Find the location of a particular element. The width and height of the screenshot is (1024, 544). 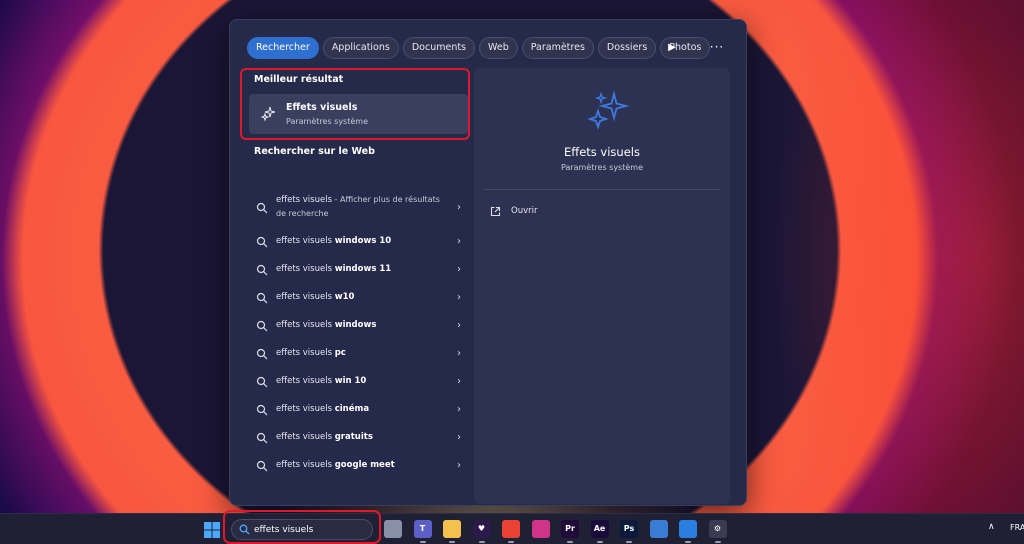

app-kite-label is located at coordinates (541, 529).